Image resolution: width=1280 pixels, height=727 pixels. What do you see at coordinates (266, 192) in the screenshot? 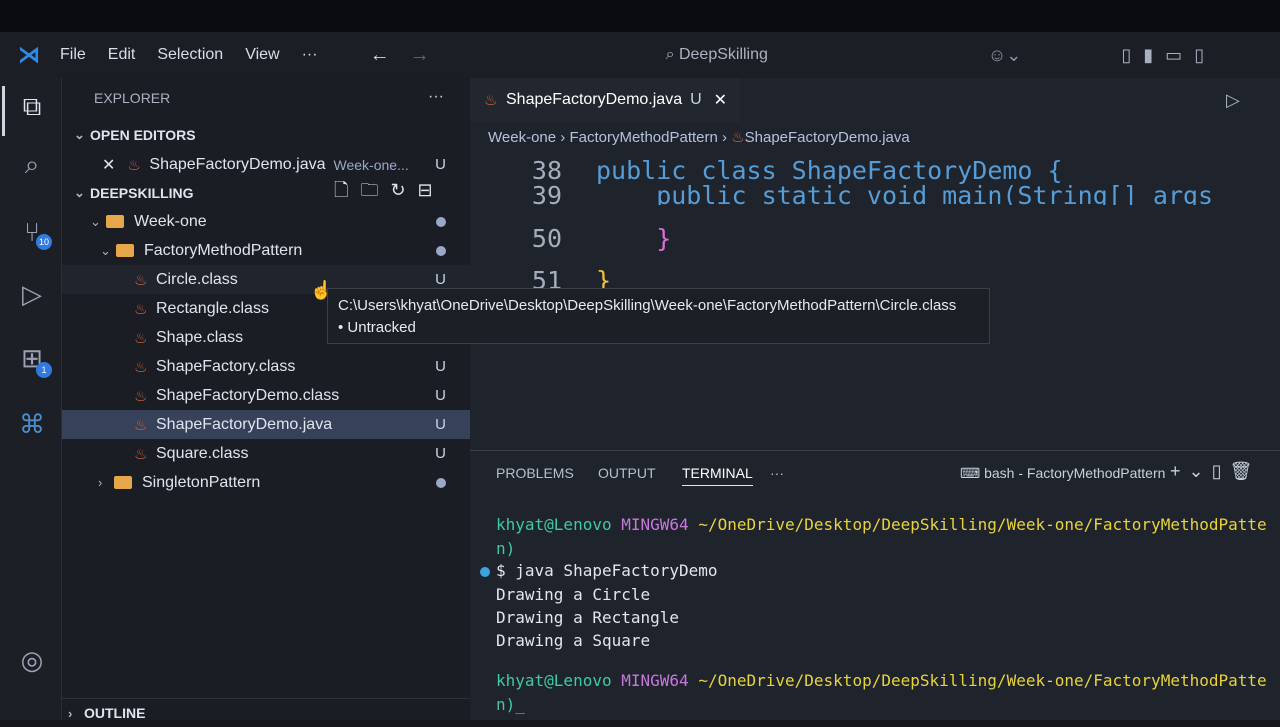
I see `workspace-header: ⌄ DEEPSKILLING 🗋🗀↻⊟` at bounding box center [266, 192].